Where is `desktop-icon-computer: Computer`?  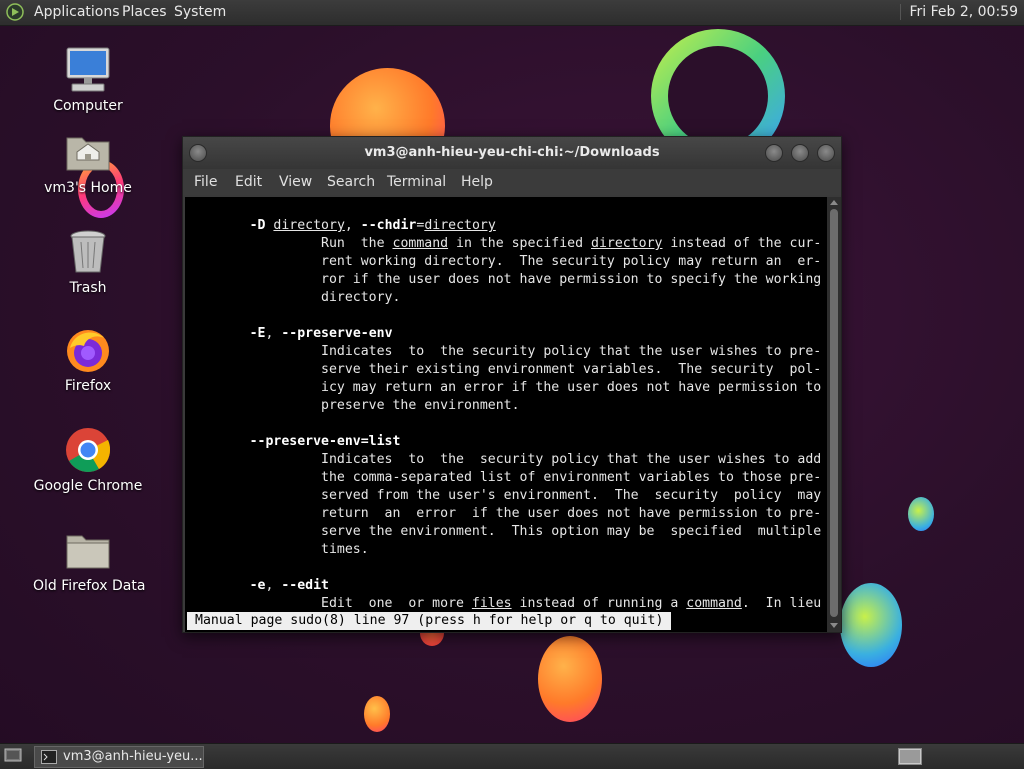 desktop-icon-computer: Computer is located at coordinates (88, 80).